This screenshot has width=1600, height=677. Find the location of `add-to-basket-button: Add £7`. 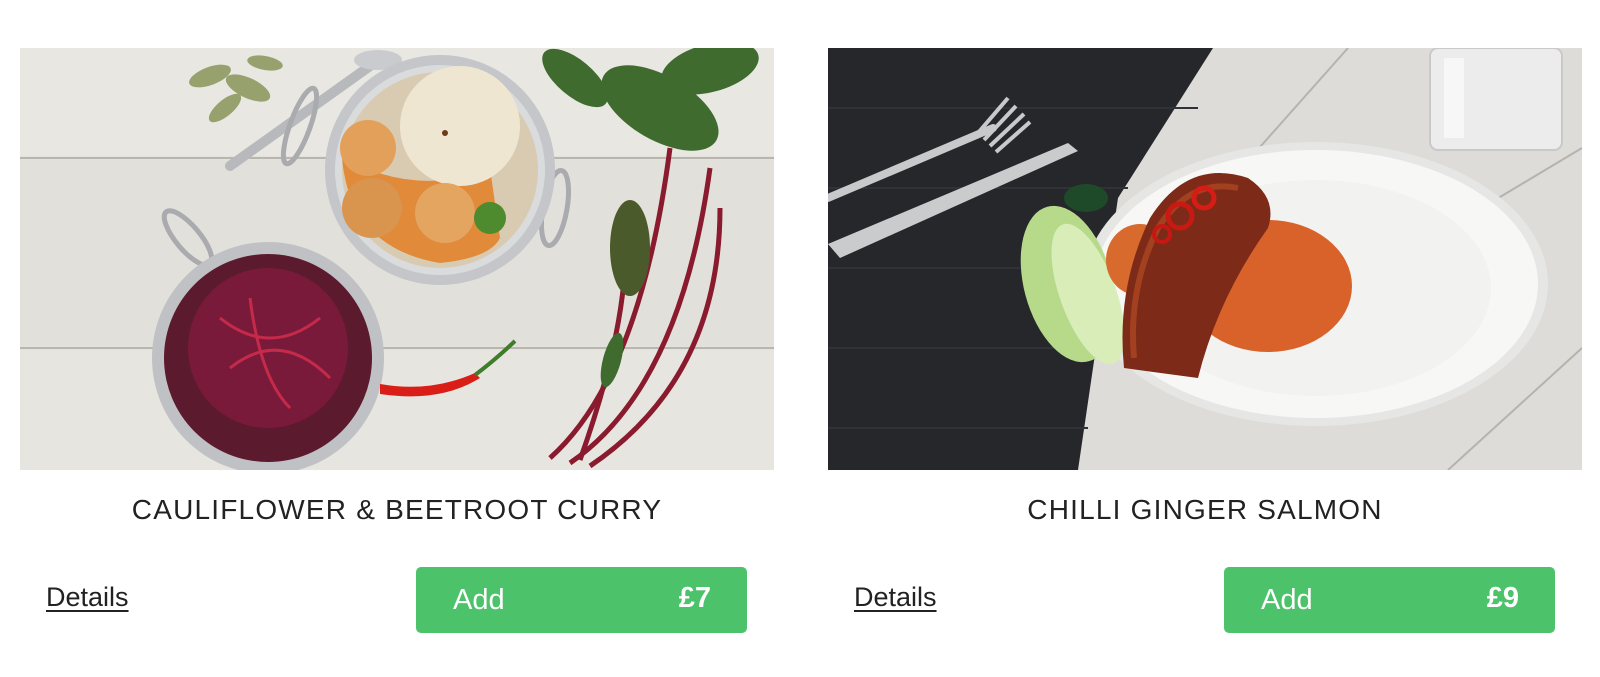

add-to-basket-button: Add £7 is located at coordinates (581, 600).